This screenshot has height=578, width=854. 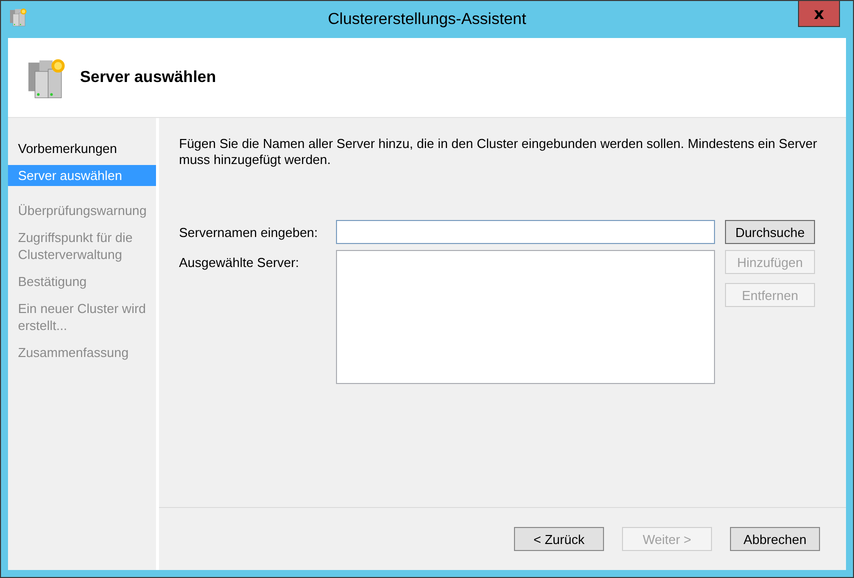 I want to click on field-label: Ausgewählte Server:, so click(x=239, y=262).